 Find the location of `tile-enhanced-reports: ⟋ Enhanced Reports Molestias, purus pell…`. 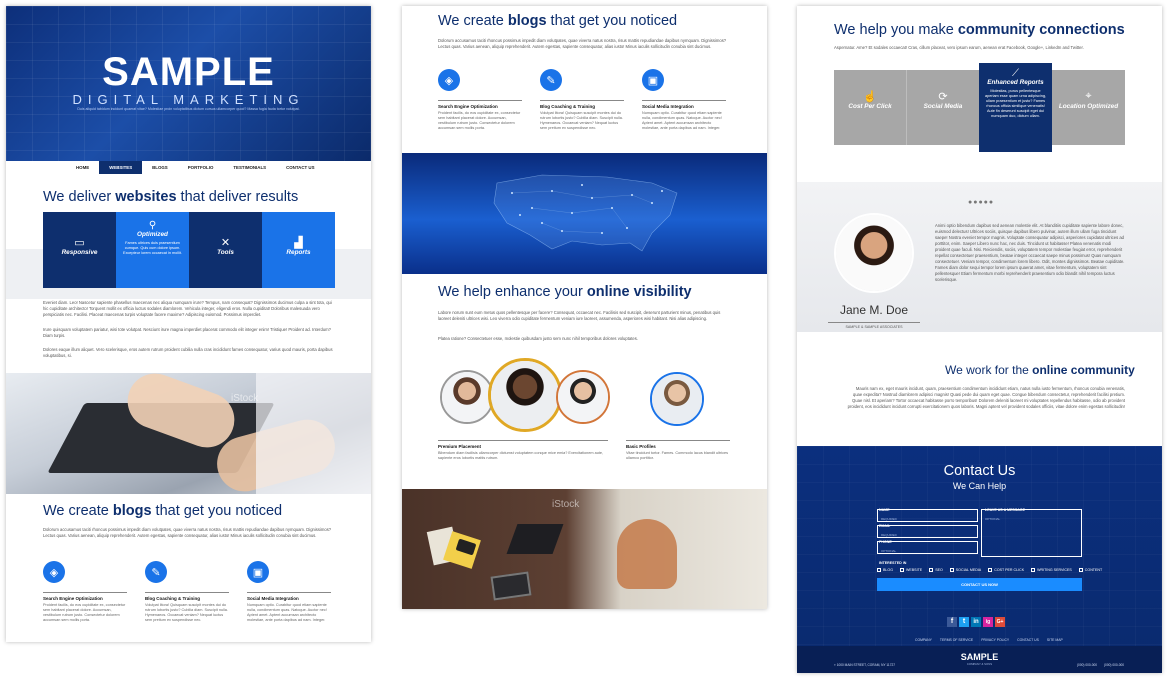

tile-enhanced-reports: ⟋ Enhanced Reports Molestias, purus pell… is located at coordinates (1015, 107).